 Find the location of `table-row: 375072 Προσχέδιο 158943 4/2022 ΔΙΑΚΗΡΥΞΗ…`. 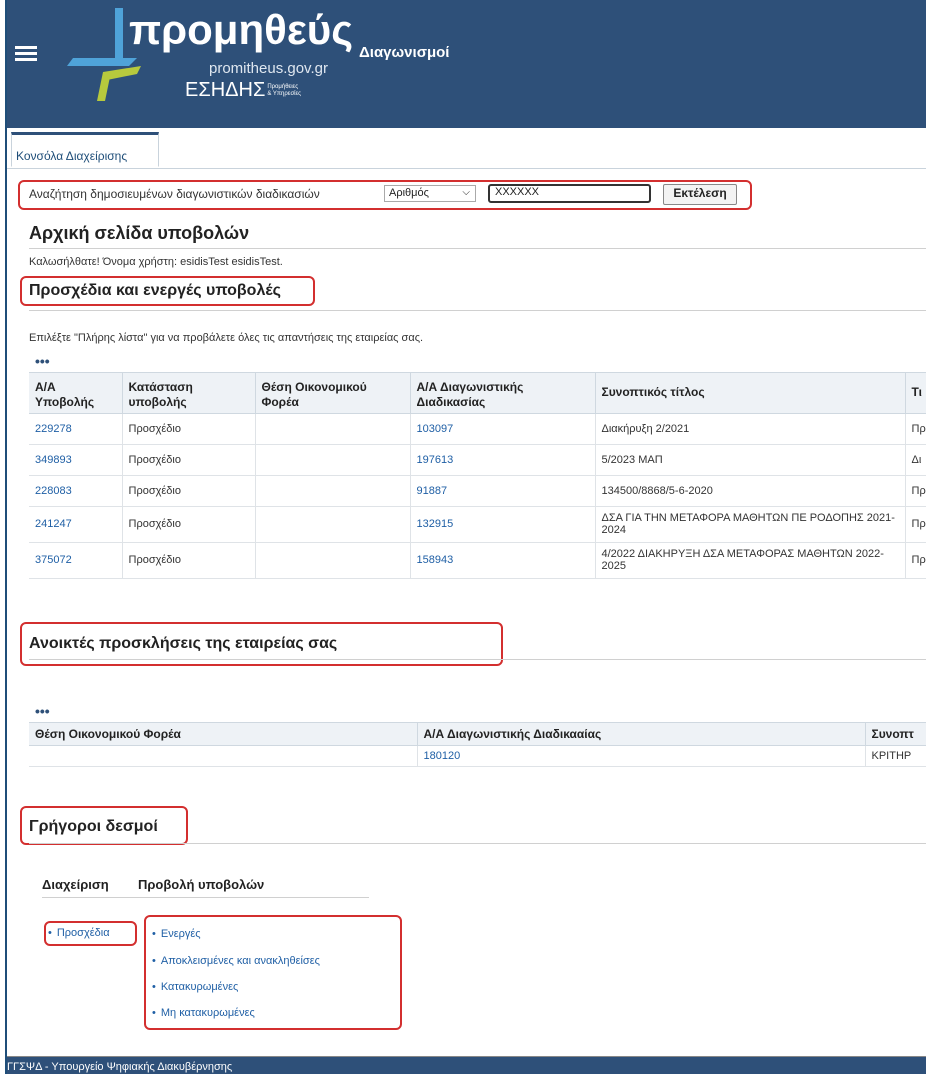

table-row: 375072 Προσχέδιο 158943 4/2022 ΔΙΑΚΗΡΥΞΗ… is located at coordinates (477, 560).